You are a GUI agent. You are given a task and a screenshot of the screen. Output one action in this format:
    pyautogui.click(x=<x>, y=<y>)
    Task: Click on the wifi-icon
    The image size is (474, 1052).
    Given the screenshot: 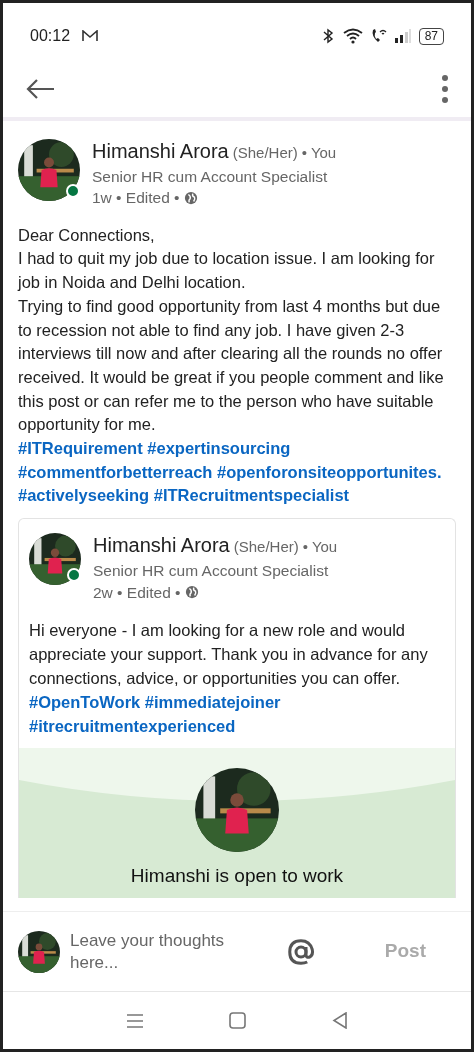 What is the action you would take?
    pyautogui.click(x=352, y=36)
    